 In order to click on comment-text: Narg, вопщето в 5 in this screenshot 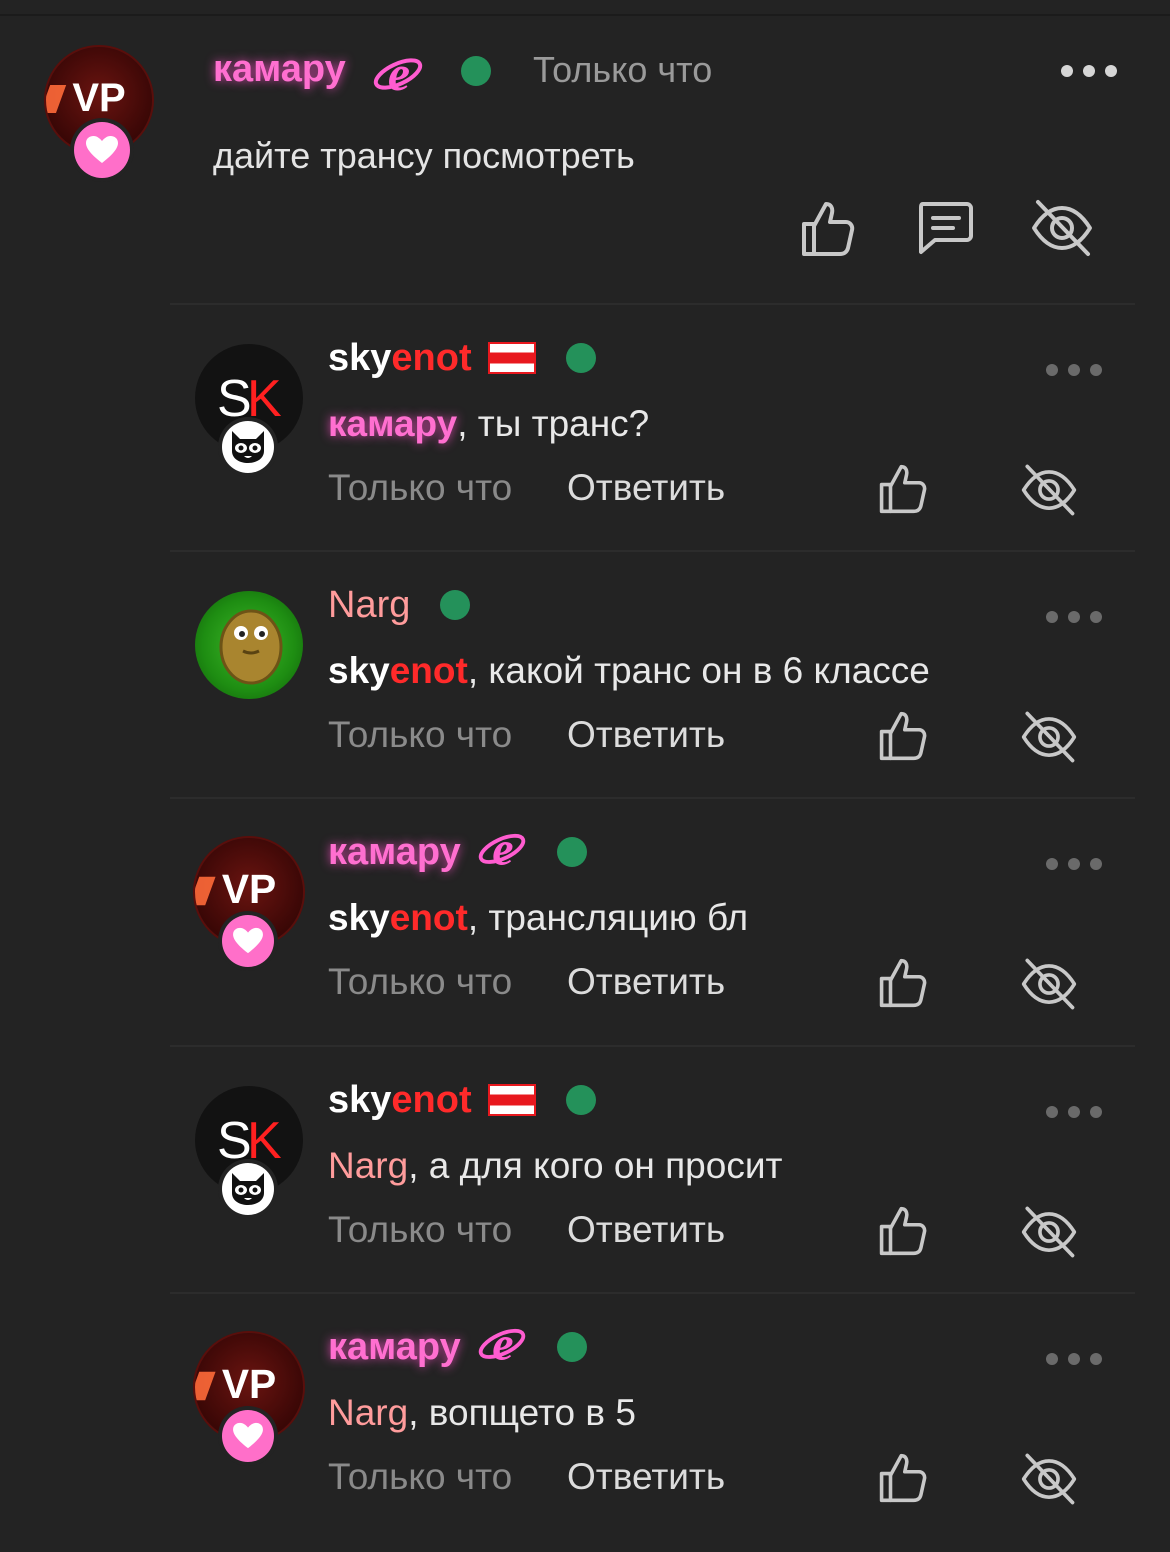, I will do `click(482, 1412)`.